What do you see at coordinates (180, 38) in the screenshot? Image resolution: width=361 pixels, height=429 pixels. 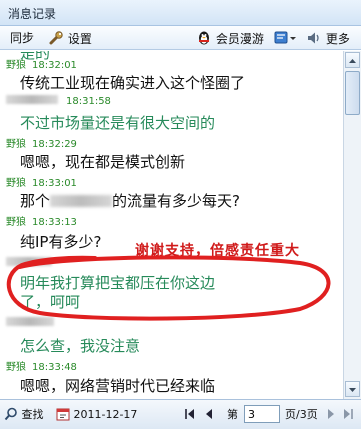 I see `toolbar: 同步 设置 会员漫游 更多` at bounding box center [180, 38].